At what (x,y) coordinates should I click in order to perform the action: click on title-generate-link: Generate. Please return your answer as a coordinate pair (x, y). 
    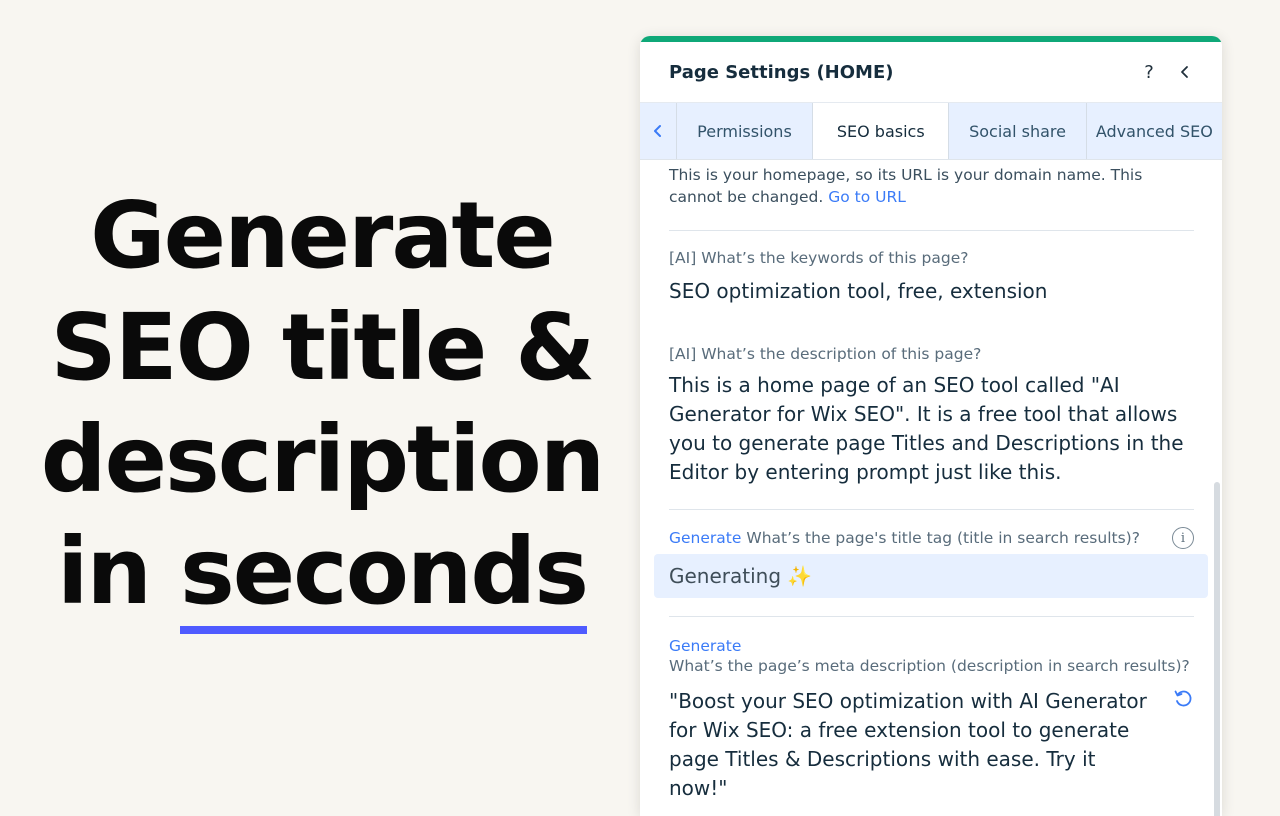
    Looking at the image, I should click on (705, 538).